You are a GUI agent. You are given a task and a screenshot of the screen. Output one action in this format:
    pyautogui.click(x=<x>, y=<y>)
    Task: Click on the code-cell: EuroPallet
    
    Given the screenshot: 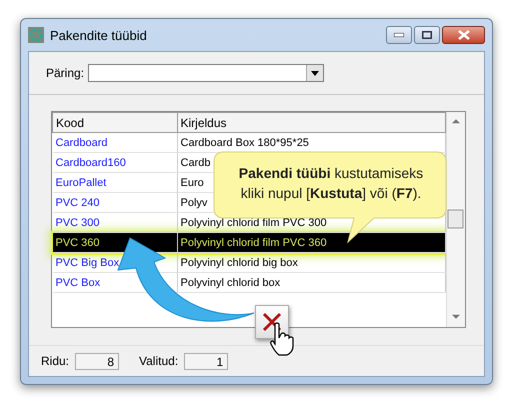 What is the action you would take?
    pyautogui.click(x=114, y=182)
    